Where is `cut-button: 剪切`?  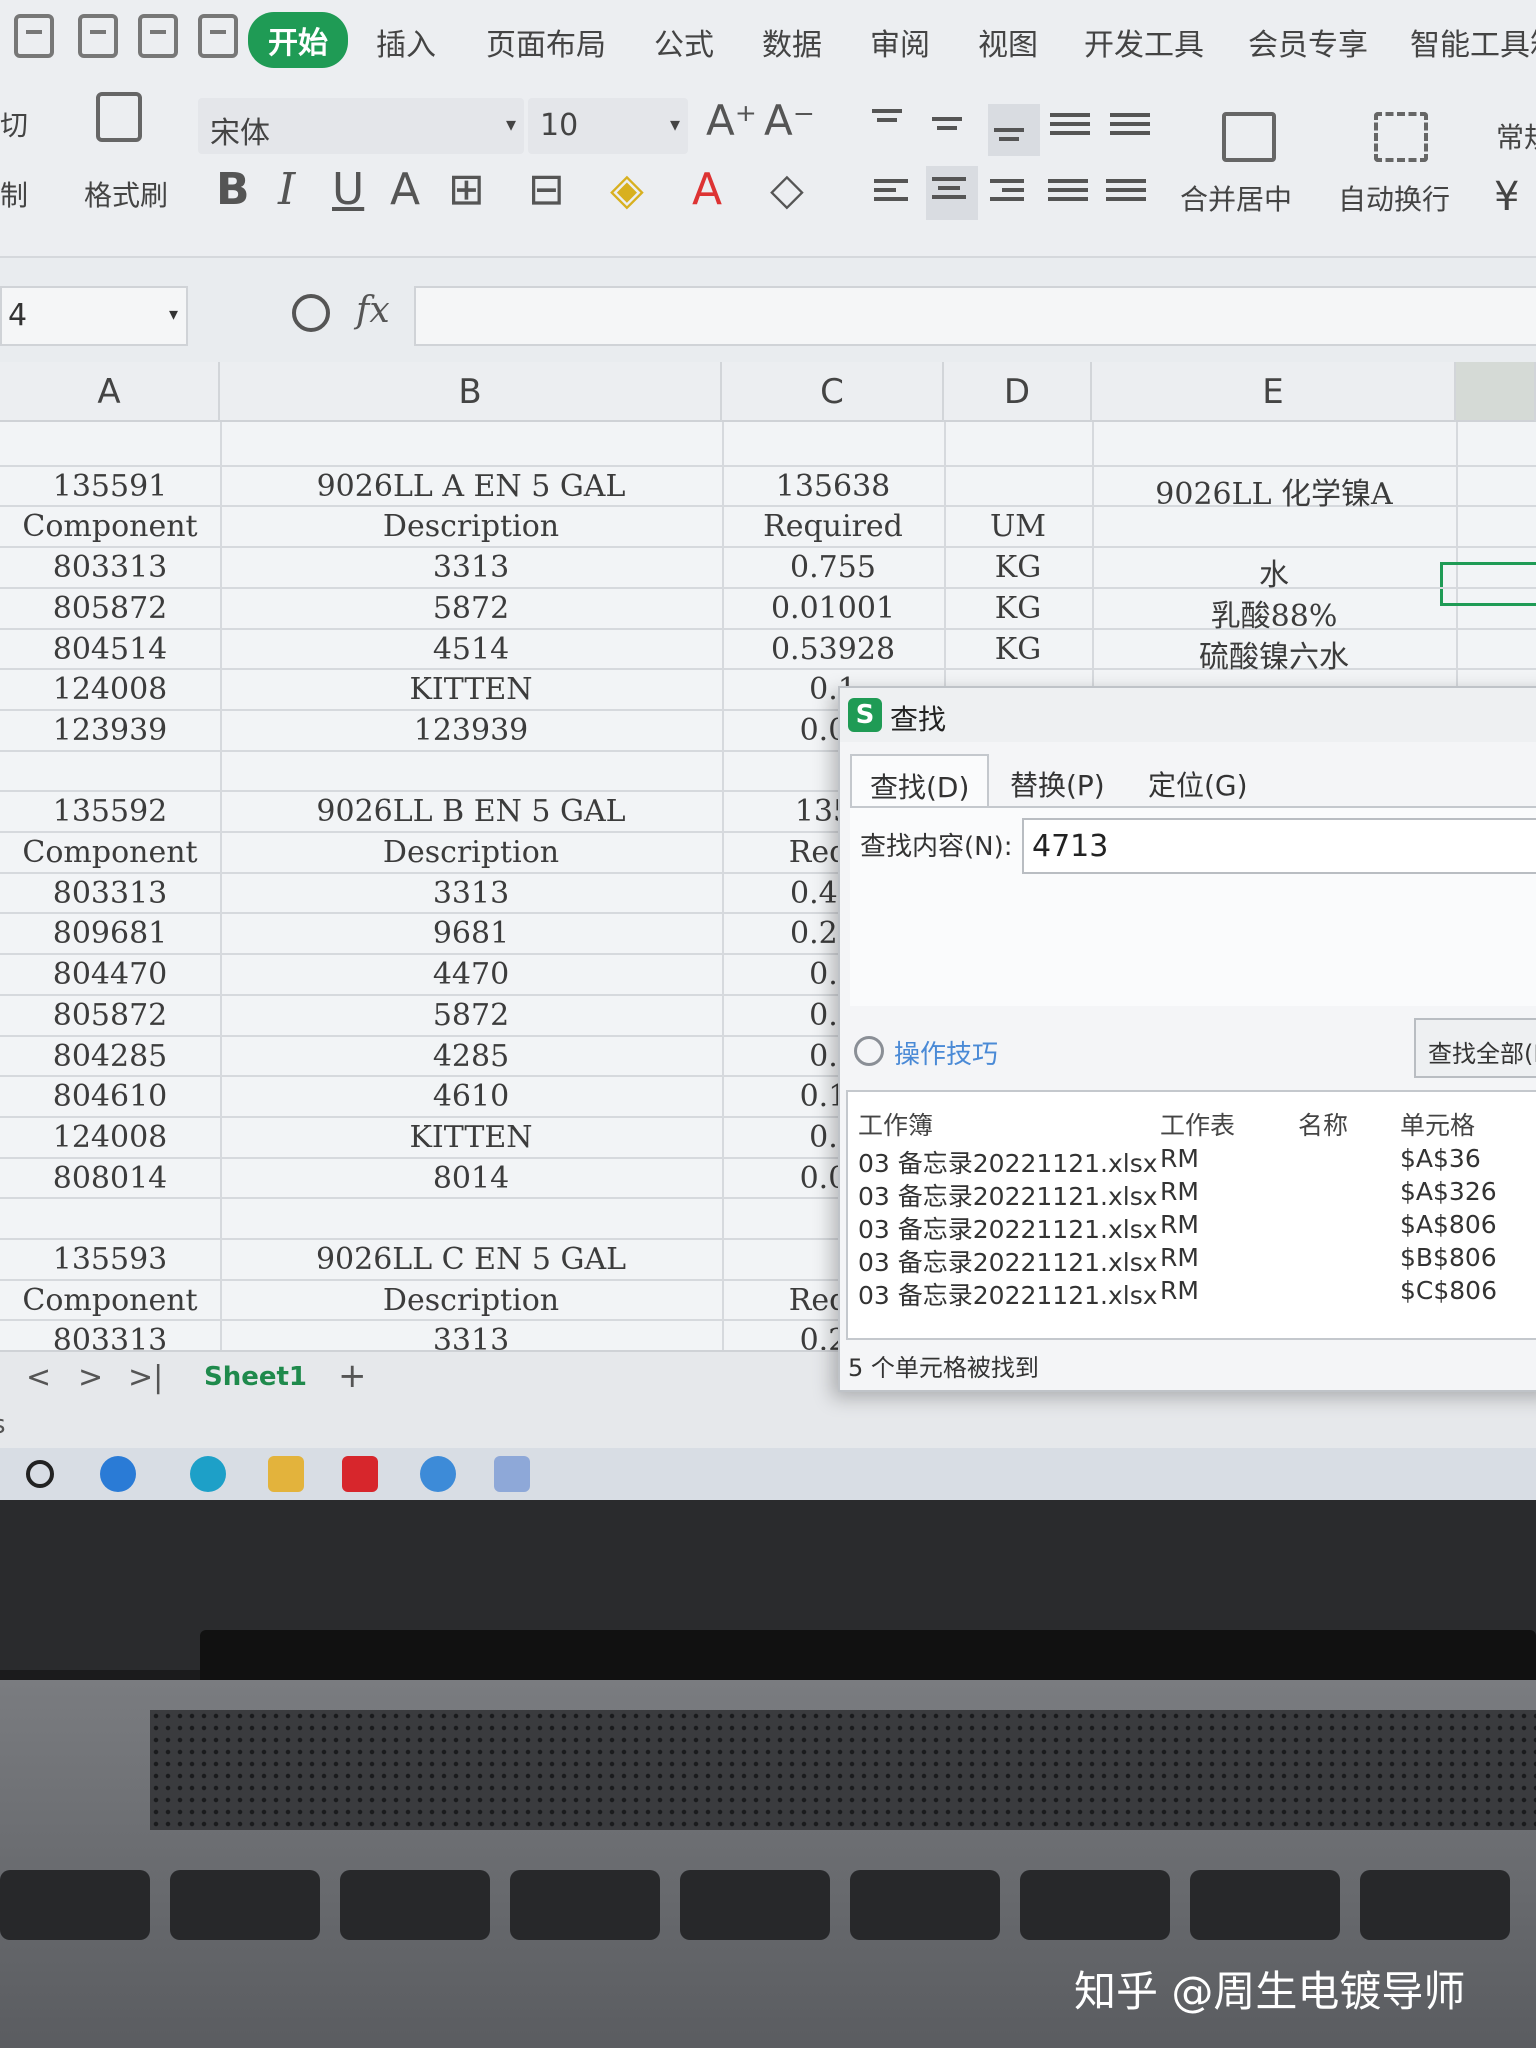
cut-button: 剪切 is located at coordinates (14, 124).